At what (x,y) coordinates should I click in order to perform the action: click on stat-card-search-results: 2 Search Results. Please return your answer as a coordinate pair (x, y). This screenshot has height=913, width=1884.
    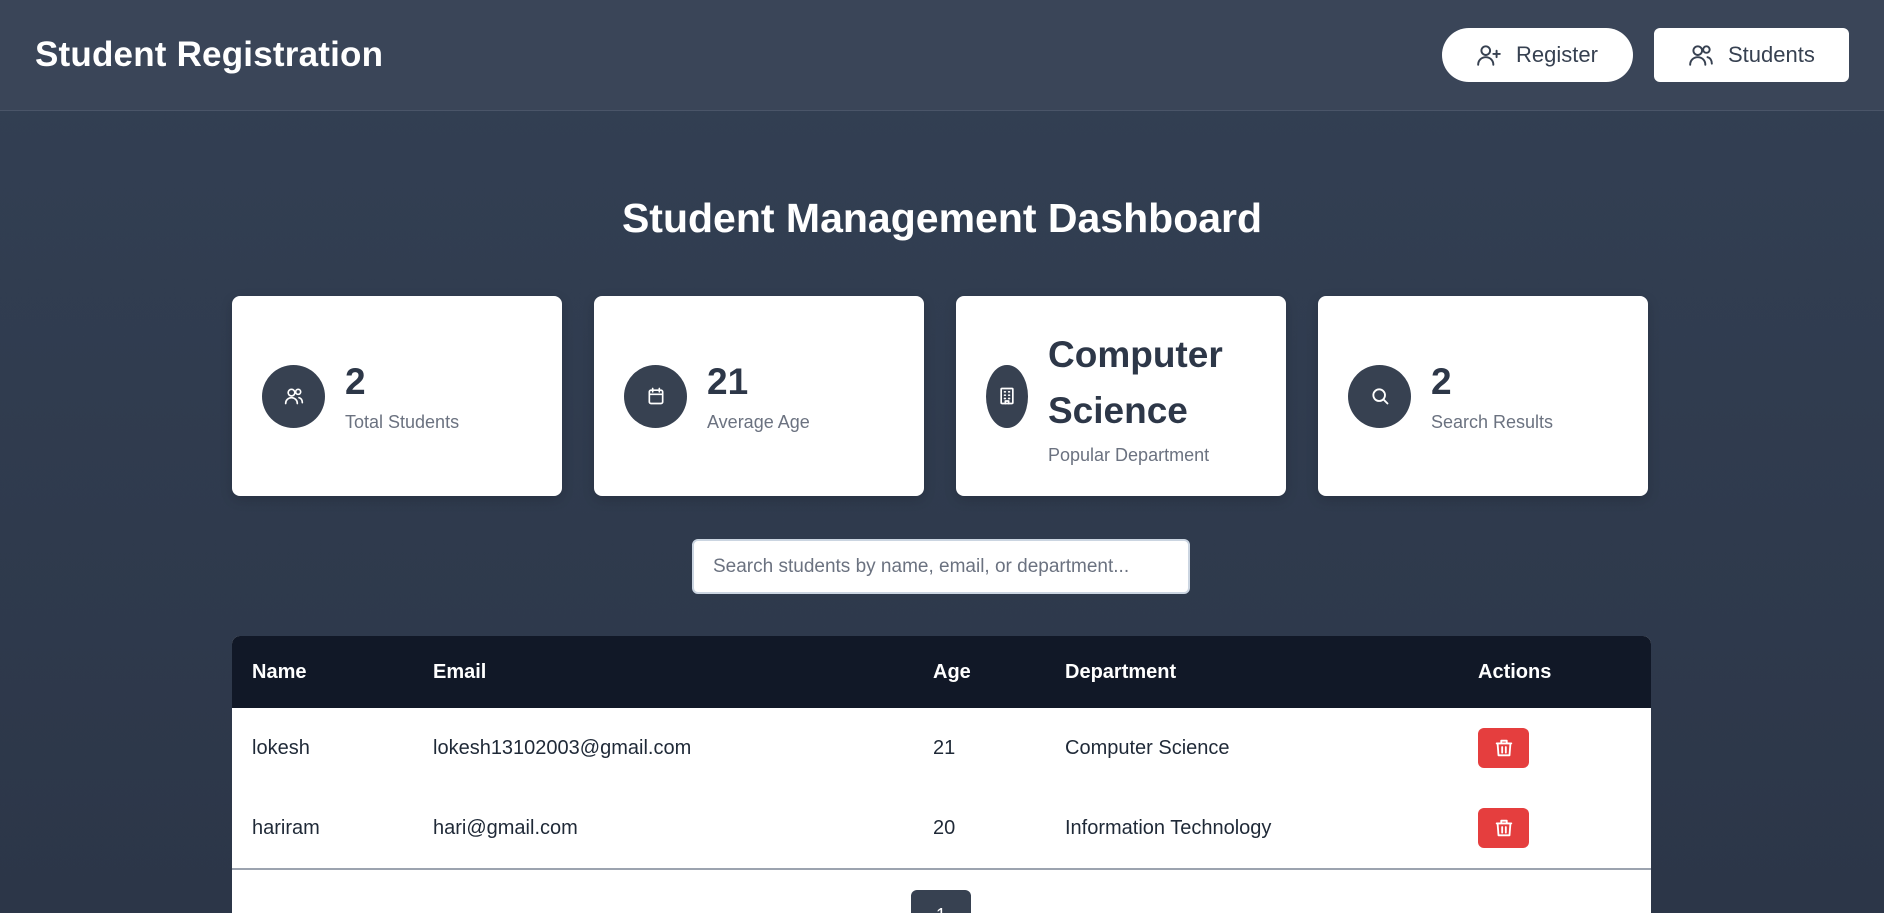
    Looking at the image, I should click on (1483, 396).